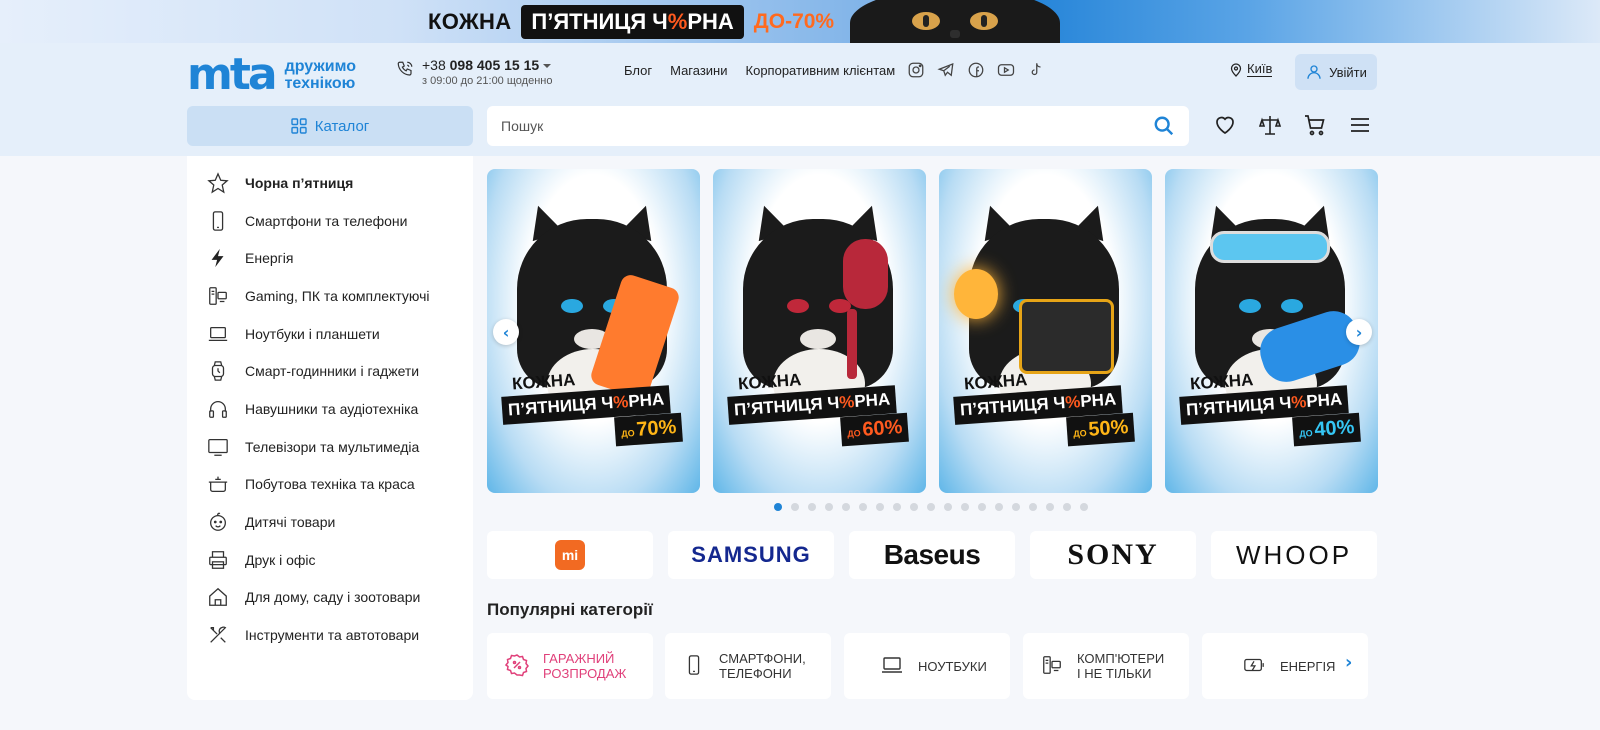 This screenshot has width=1600, height=730. I want to click on smartphone-icon, so click(218, 221).